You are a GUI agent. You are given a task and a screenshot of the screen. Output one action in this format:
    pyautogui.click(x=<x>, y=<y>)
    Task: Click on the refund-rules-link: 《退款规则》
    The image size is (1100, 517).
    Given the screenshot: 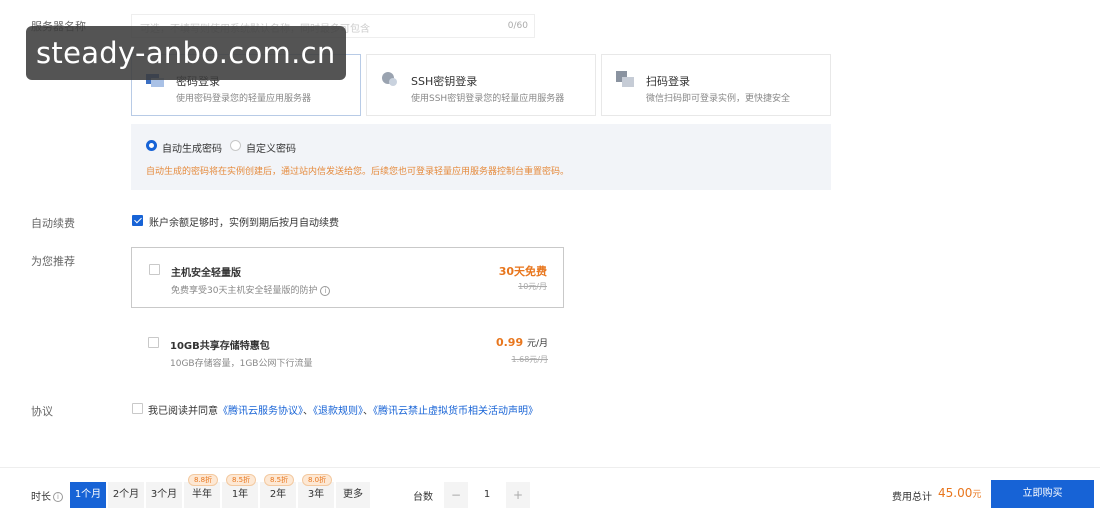 What is the action you would take?
    pyautogui.click(x=338, y=411)
    